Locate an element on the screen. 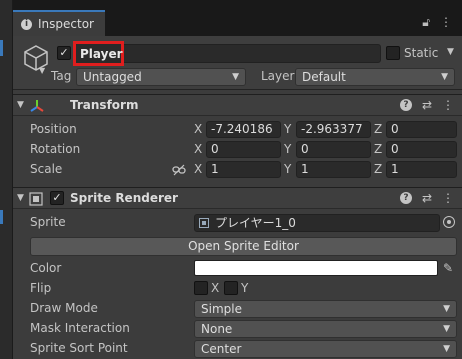 This screenshot has height=359, width=462. sprite-sort-point-dropdown: Center ▼ is located at coordinates (325, 349).